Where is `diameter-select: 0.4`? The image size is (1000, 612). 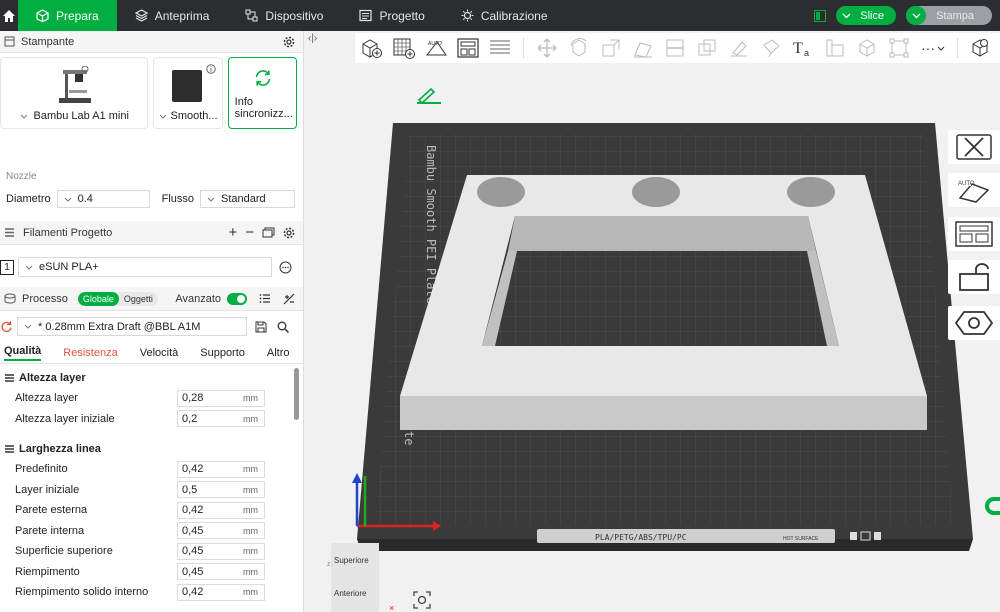 diameter-select: 0.4 is located at coordinates (103, 199).